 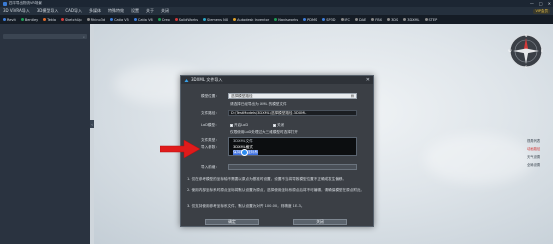 I want to click on toolbar-item-revit: Revit, so click(x=9, y=20).